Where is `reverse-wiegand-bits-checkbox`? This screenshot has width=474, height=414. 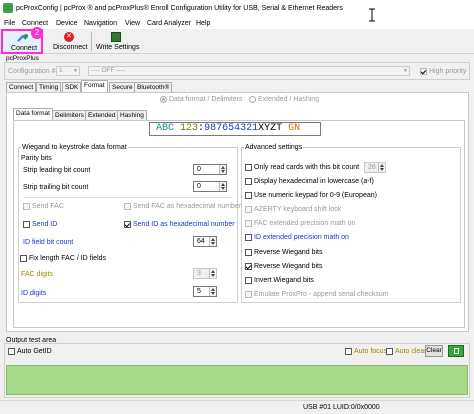
reverse-wiegand-bits-checkbox is located at coordinates (248, 266).